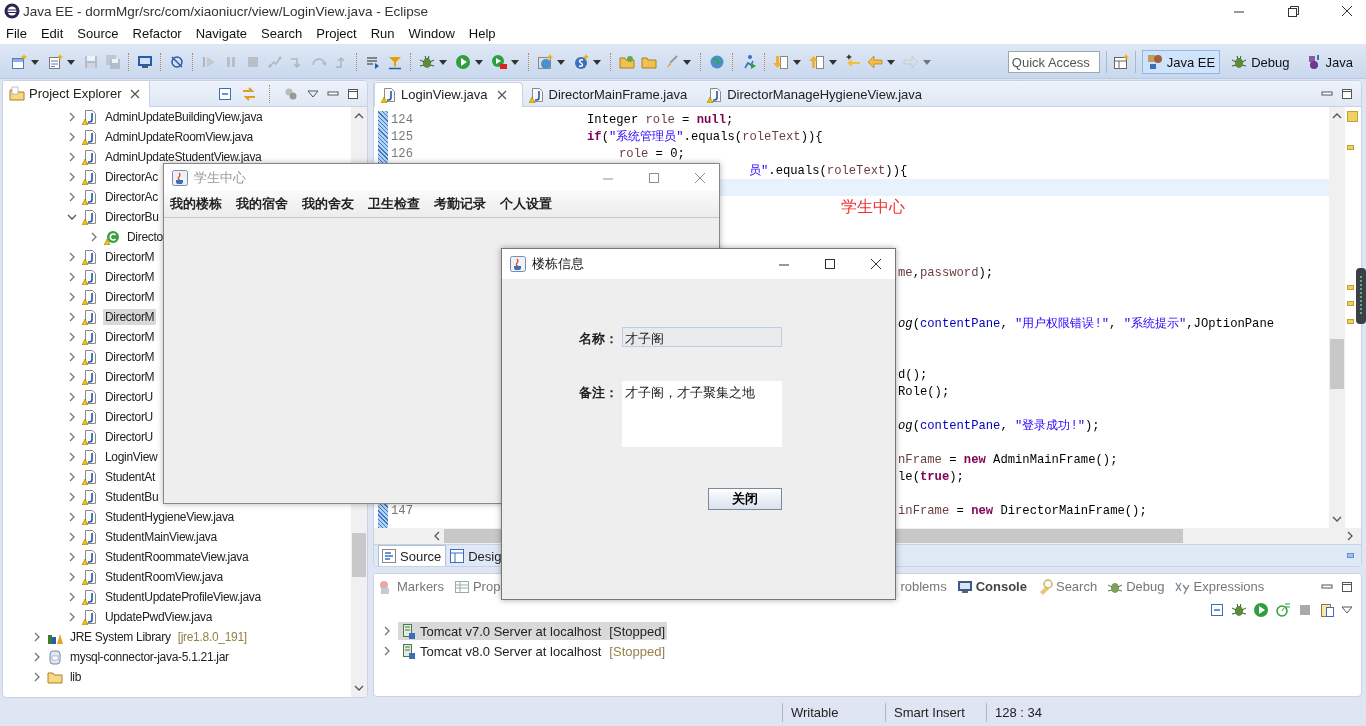 This screenshot has width=1366, height=726. What do you see at coordinates (282, 33) in the screenshot?
I see `menu-item: Search` at bounding box center [282, 33].